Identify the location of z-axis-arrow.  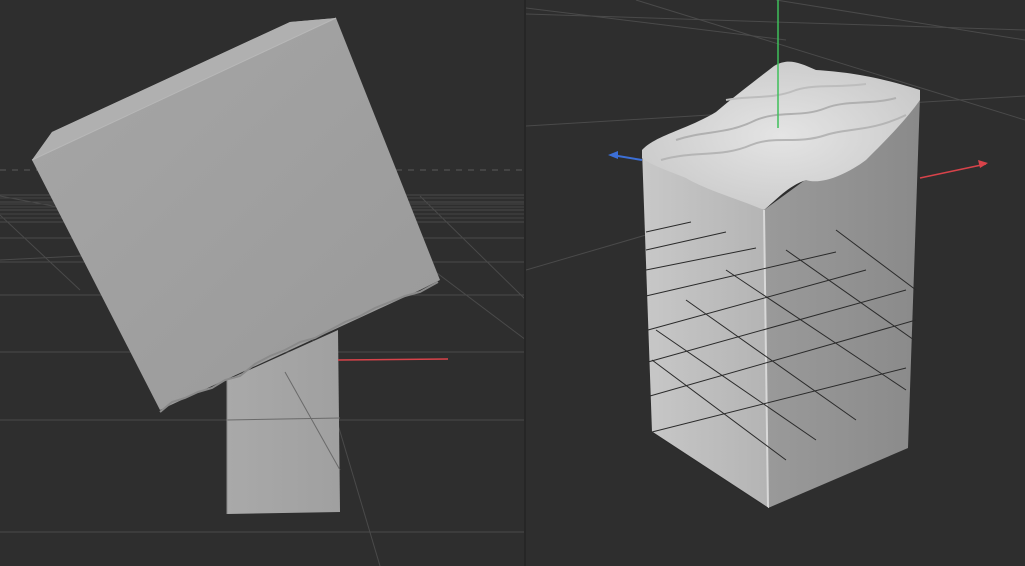
(613, 155).